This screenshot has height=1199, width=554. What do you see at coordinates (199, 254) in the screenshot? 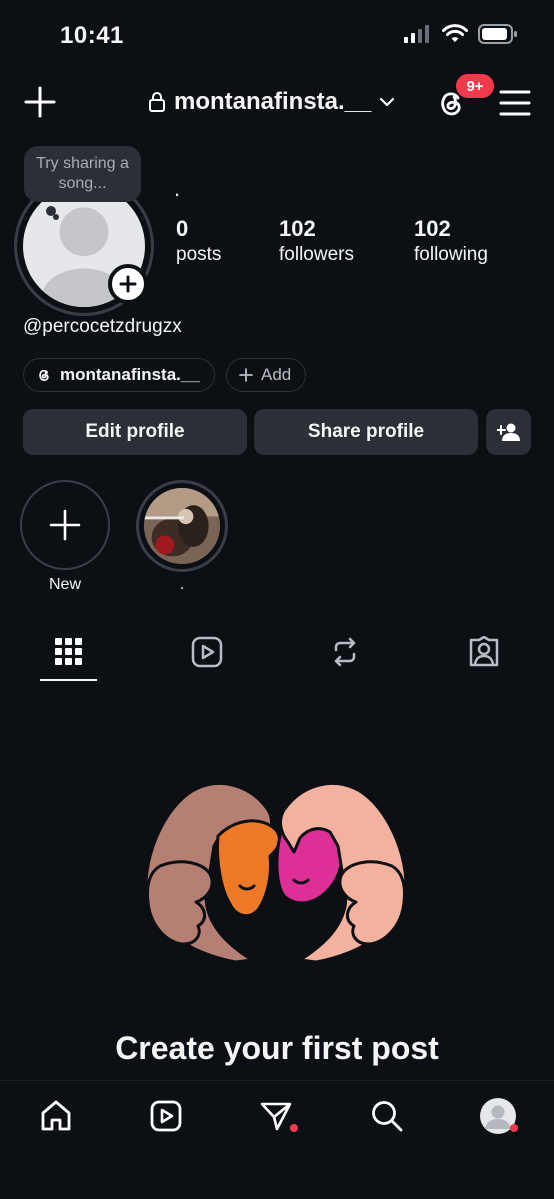
I see `stat-label: posts` at bounding box center [199, 254].